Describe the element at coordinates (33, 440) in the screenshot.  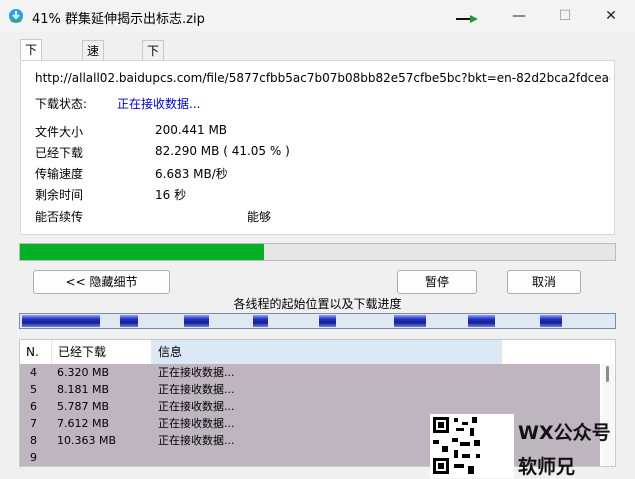
I see `row-n: 8` at that location.